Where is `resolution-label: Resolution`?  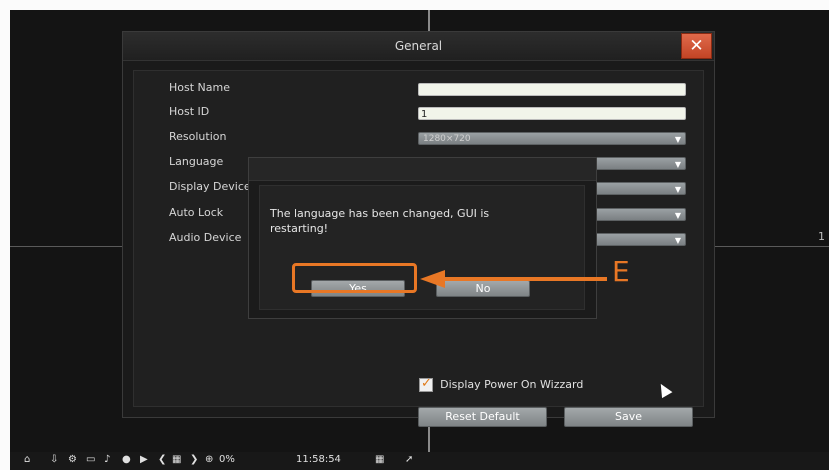 resolution-label: Resolution is located at coordinates (198, 136).